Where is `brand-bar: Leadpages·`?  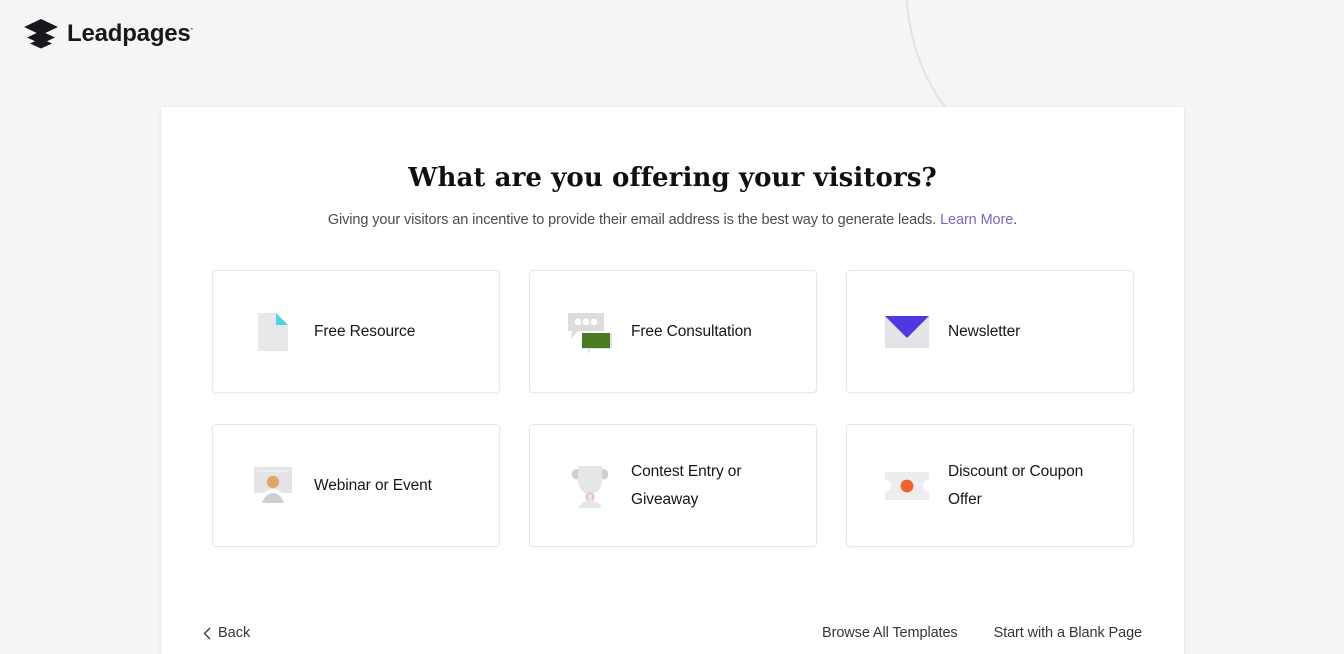
brand-bar: Leadpages· is located at coordinates (672, 34).